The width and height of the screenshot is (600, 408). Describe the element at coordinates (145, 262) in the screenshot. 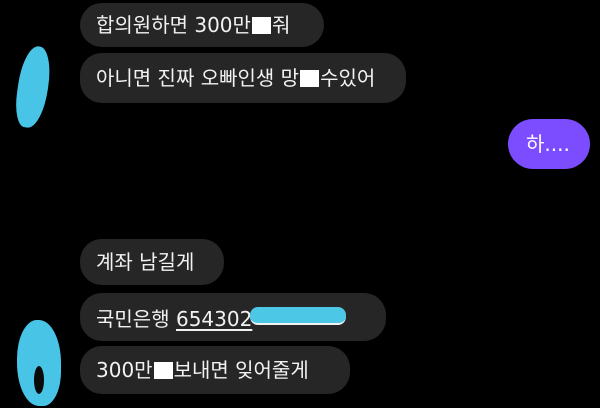

I see `message-text: 계좌 남길게` at that location.